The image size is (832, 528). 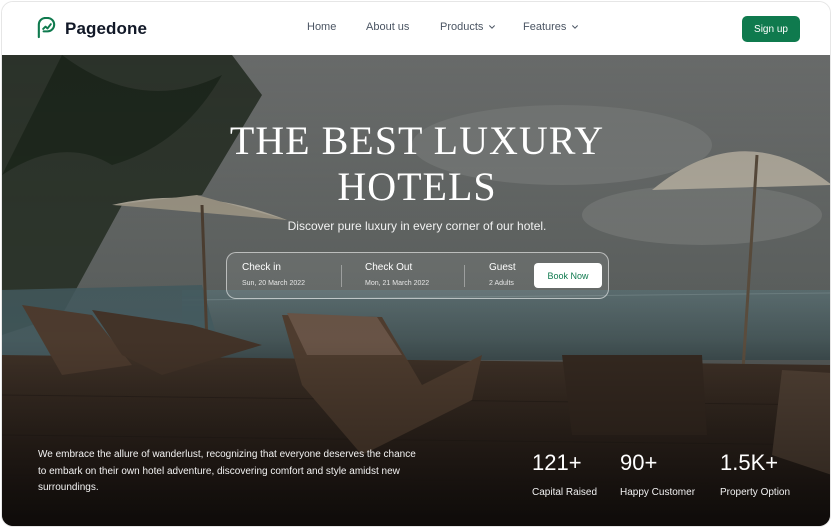 What do you see at coordinates (501, 283) in the screenshot?
I see `guest-value: 2 Adults` at bounding box center [501, 283].